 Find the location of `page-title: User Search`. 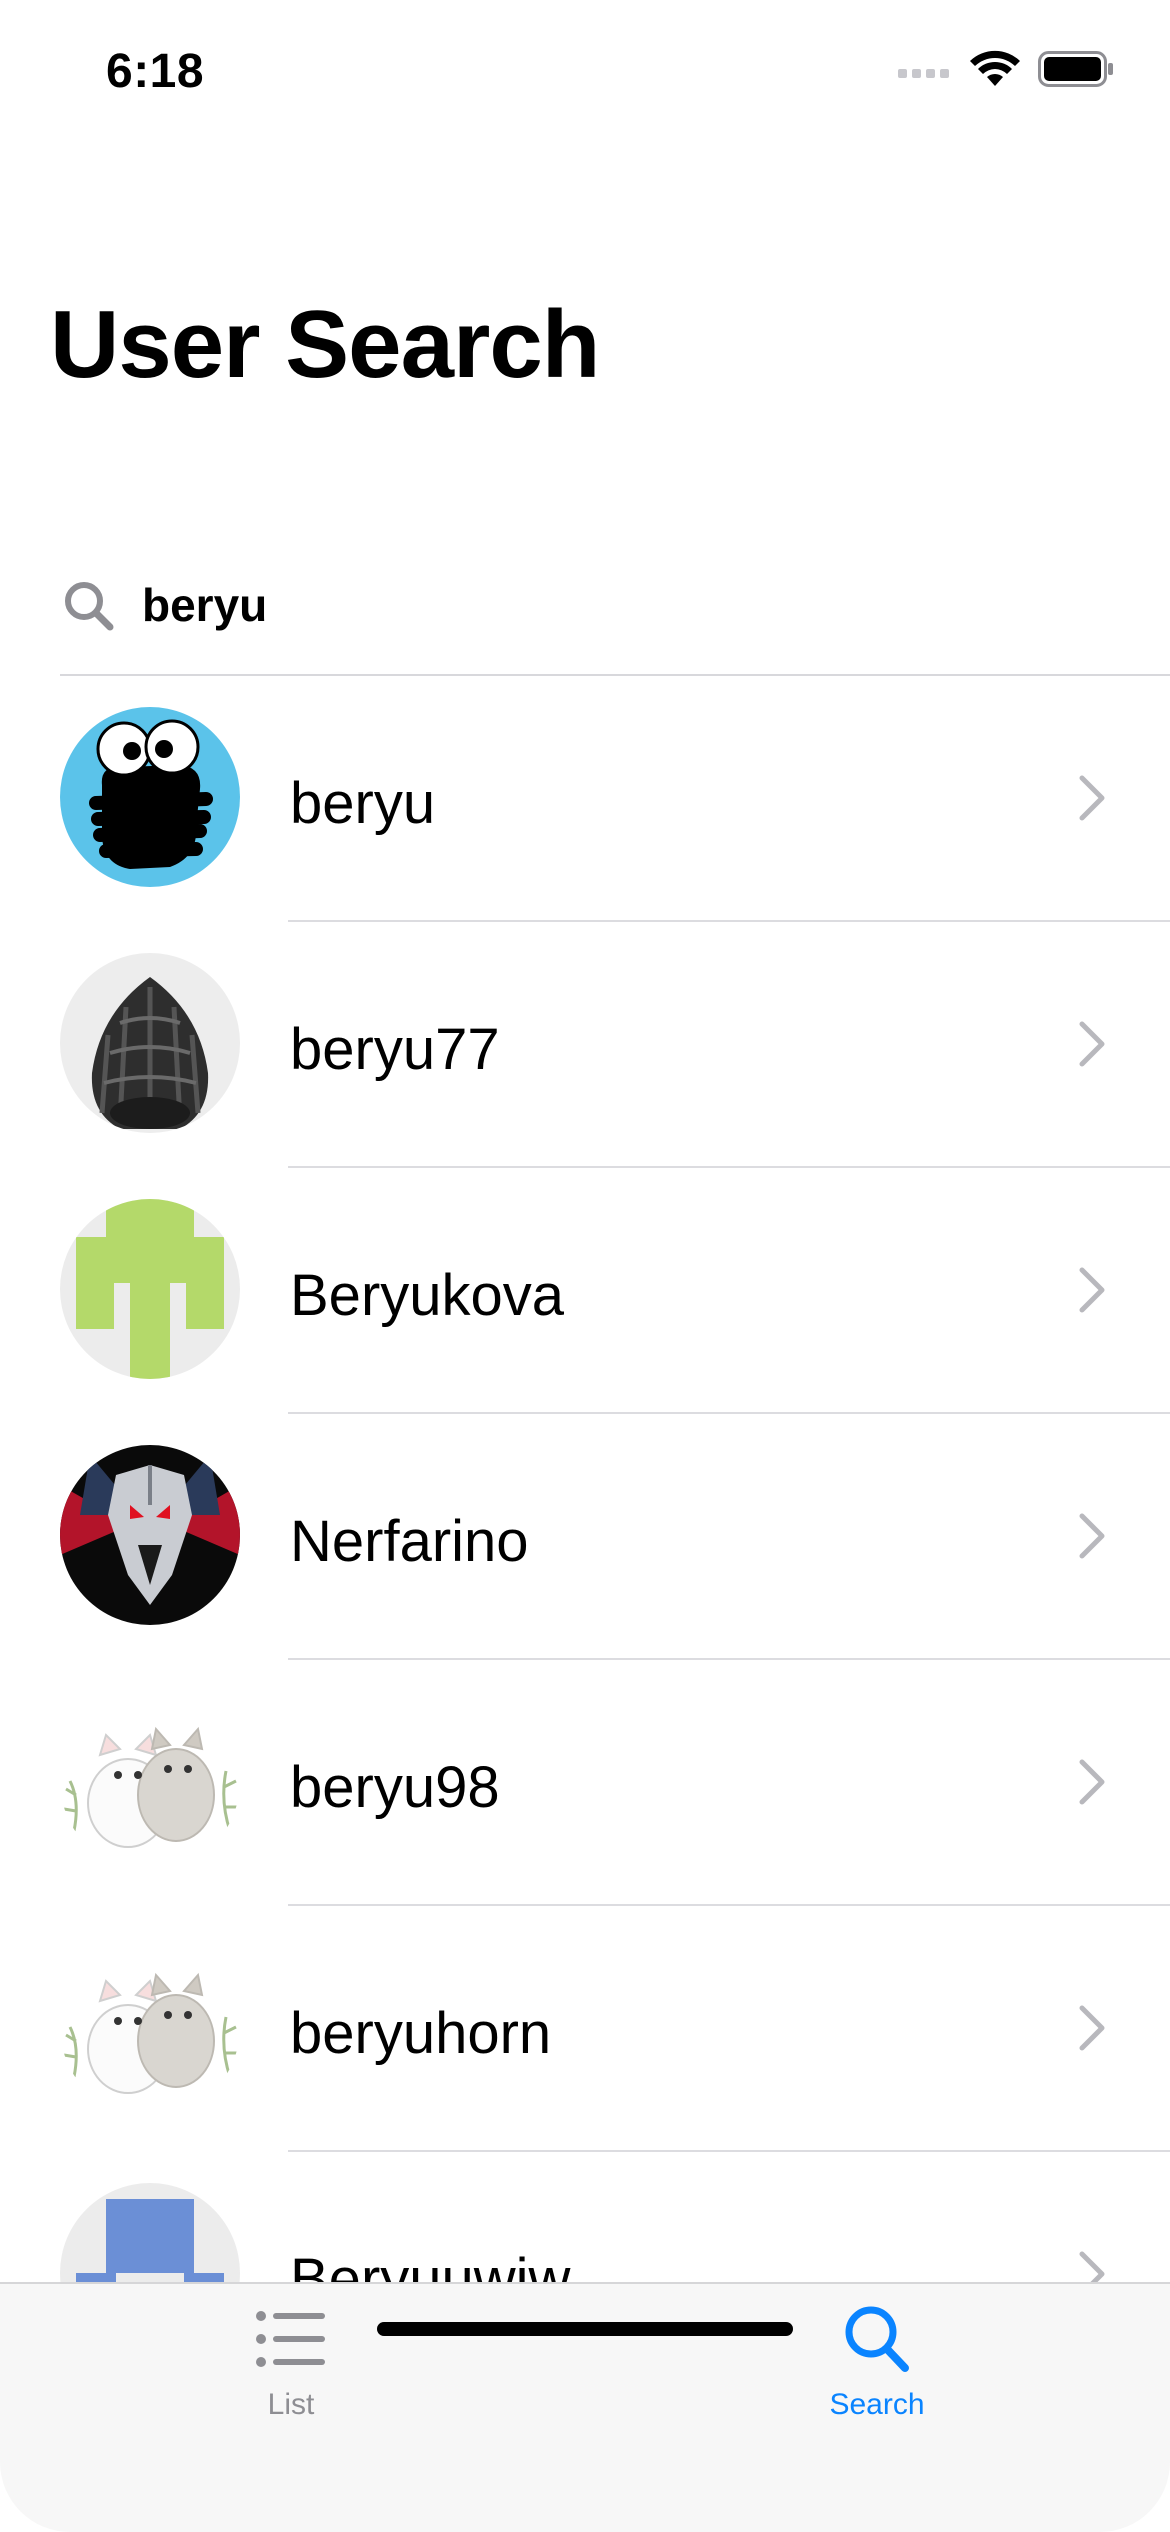

page-title: User Search is located at coordinates (325, 344).